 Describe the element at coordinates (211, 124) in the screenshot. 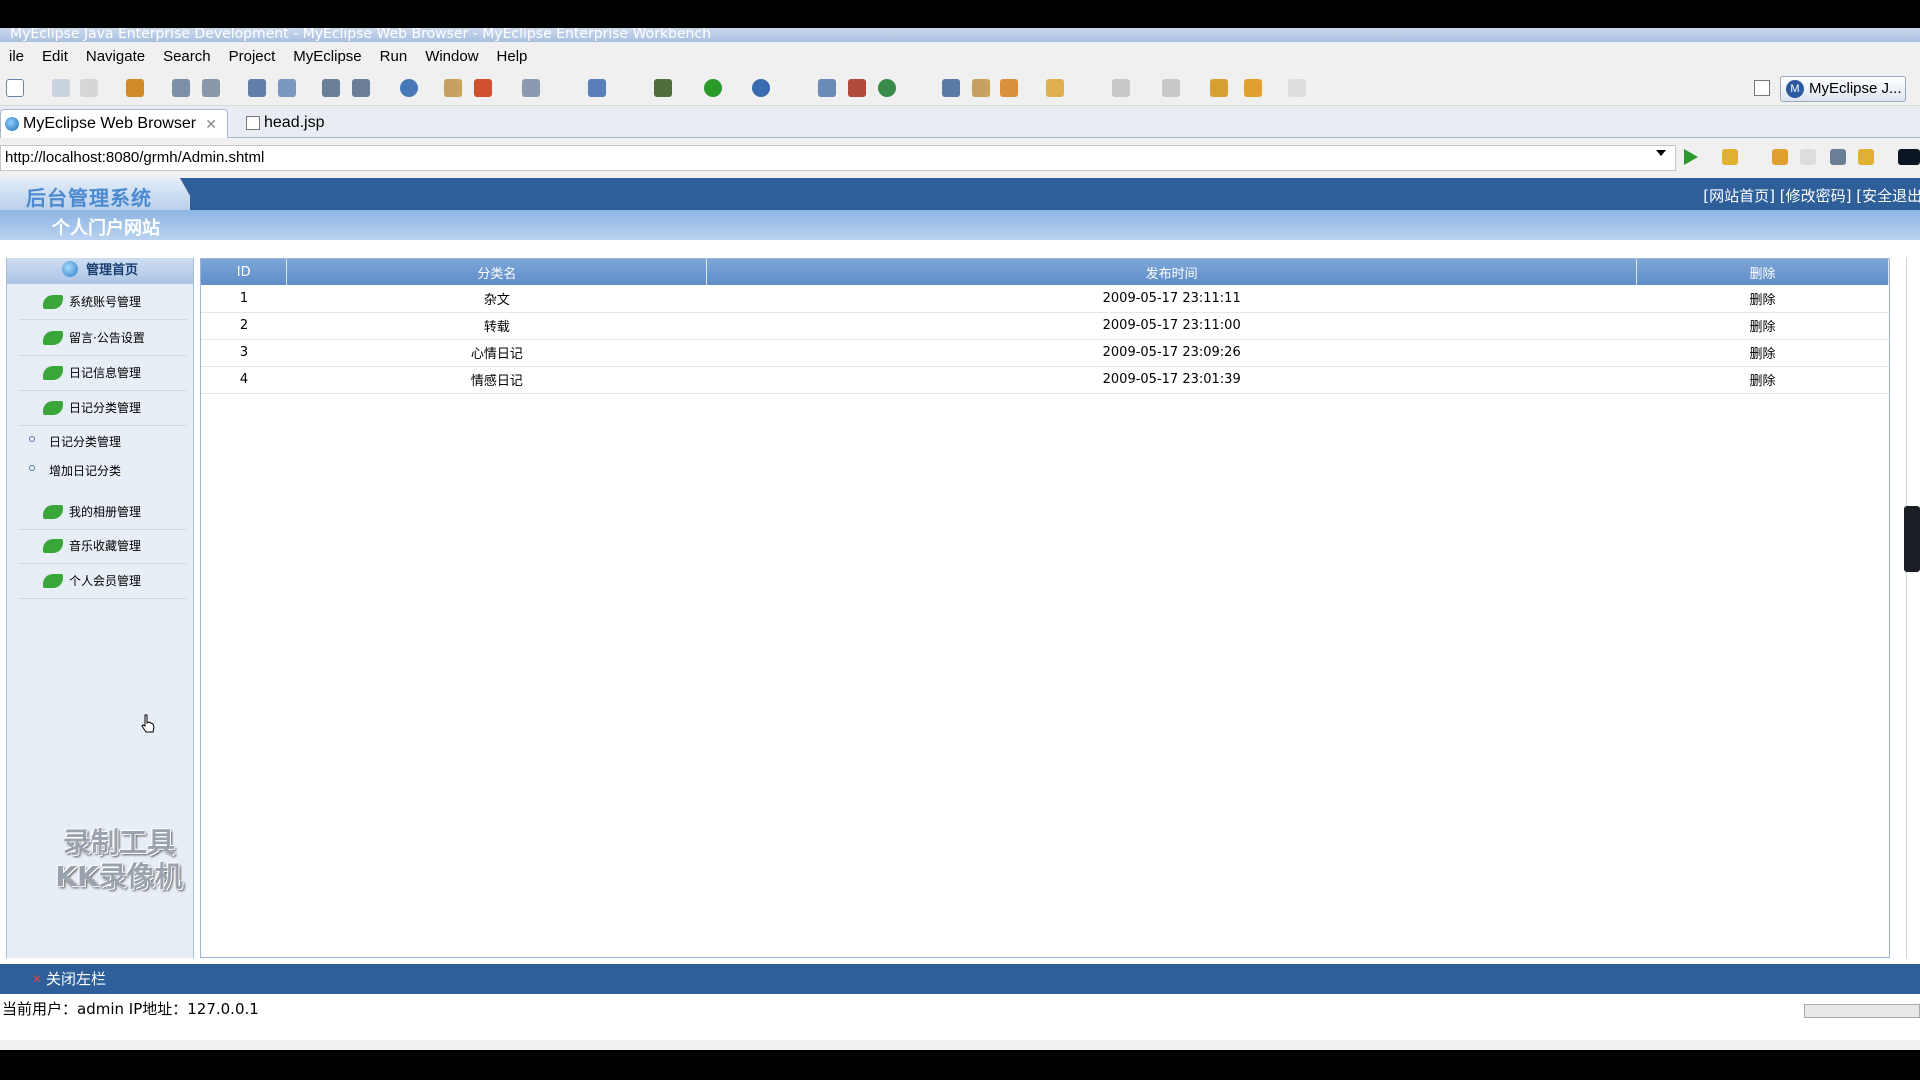

I see `close-icon: ✕` at that location.